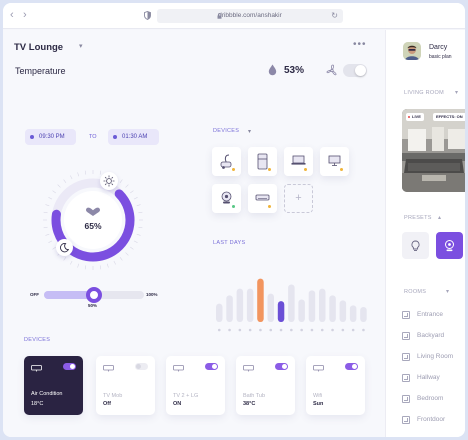 Image resolution: width=468 pixels, height=440 pixels. I want to click on slider-min-label: OFF, so click(34, 294).